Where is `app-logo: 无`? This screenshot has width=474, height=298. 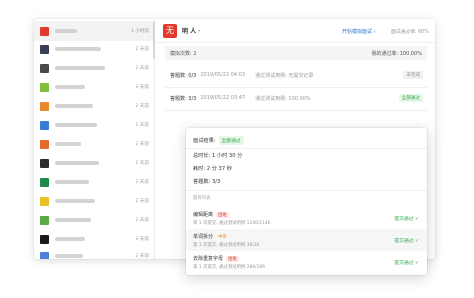
app-logo: 无 is located at coordinates (170, 30).